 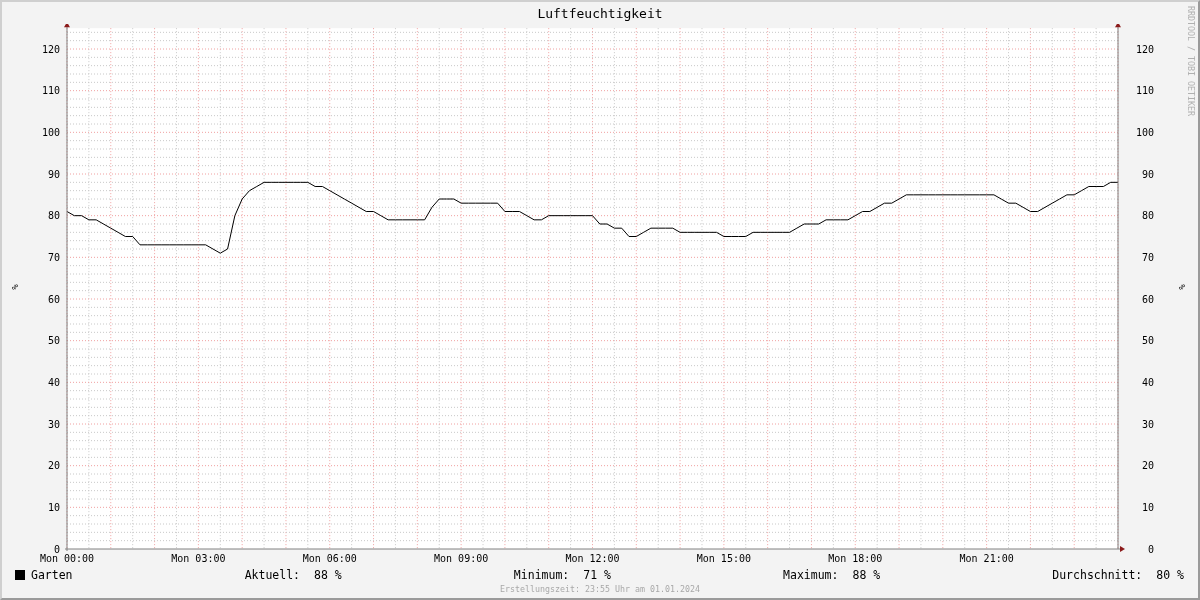 What do you see at coordinates (541, 575) in the screenshot?
I see `stat-label: Minimum:` at bounding box center [541, 575].